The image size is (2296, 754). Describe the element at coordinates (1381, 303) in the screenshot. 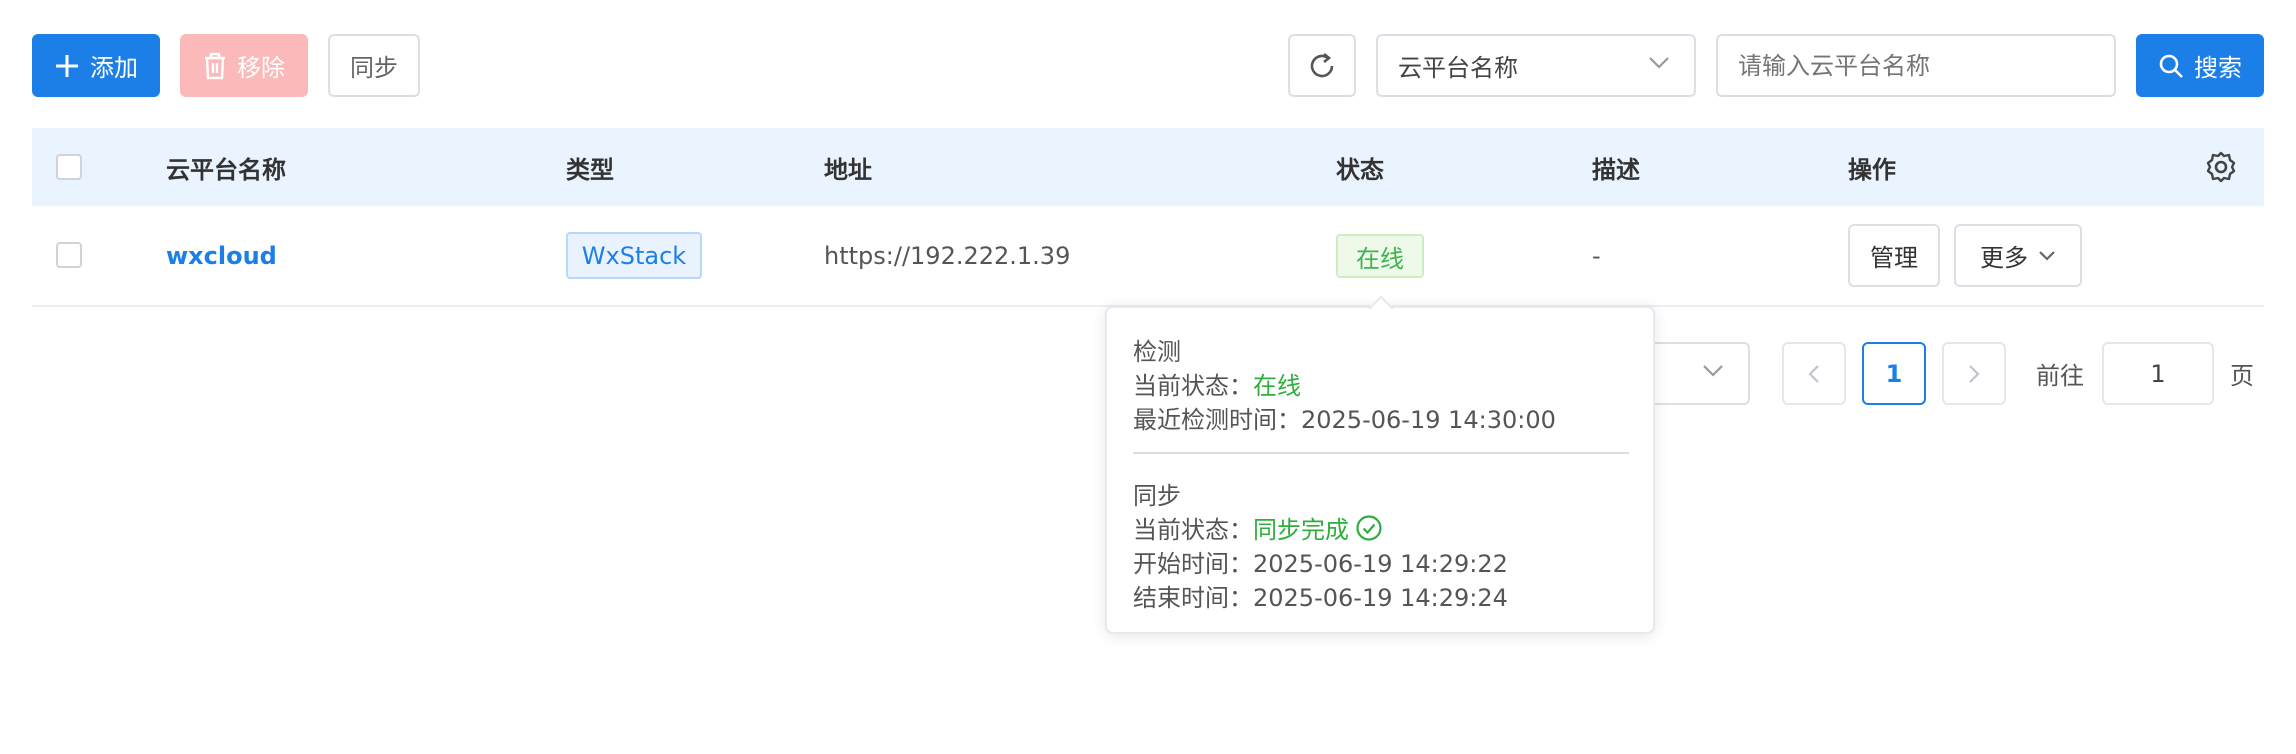

I see `popover-arrow` at that location.